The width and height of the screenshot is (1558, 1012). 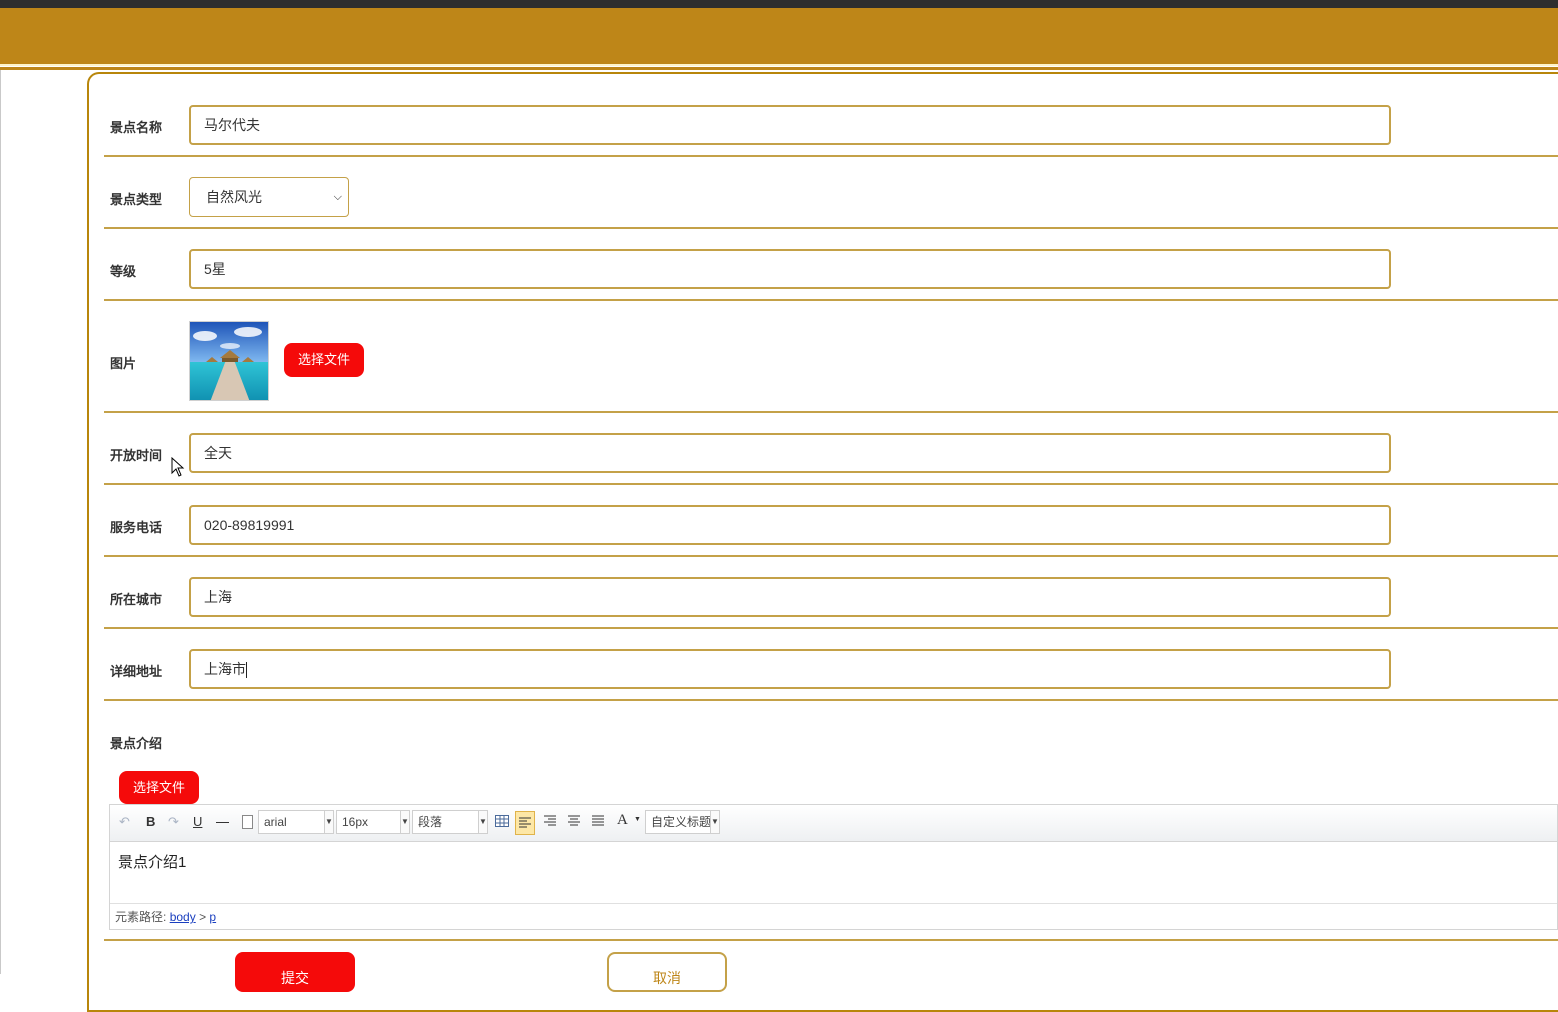 What do you see at coordinates (550, 821) in the screenshot?
I see `align-right-icon` at bounding box center [550, 821].